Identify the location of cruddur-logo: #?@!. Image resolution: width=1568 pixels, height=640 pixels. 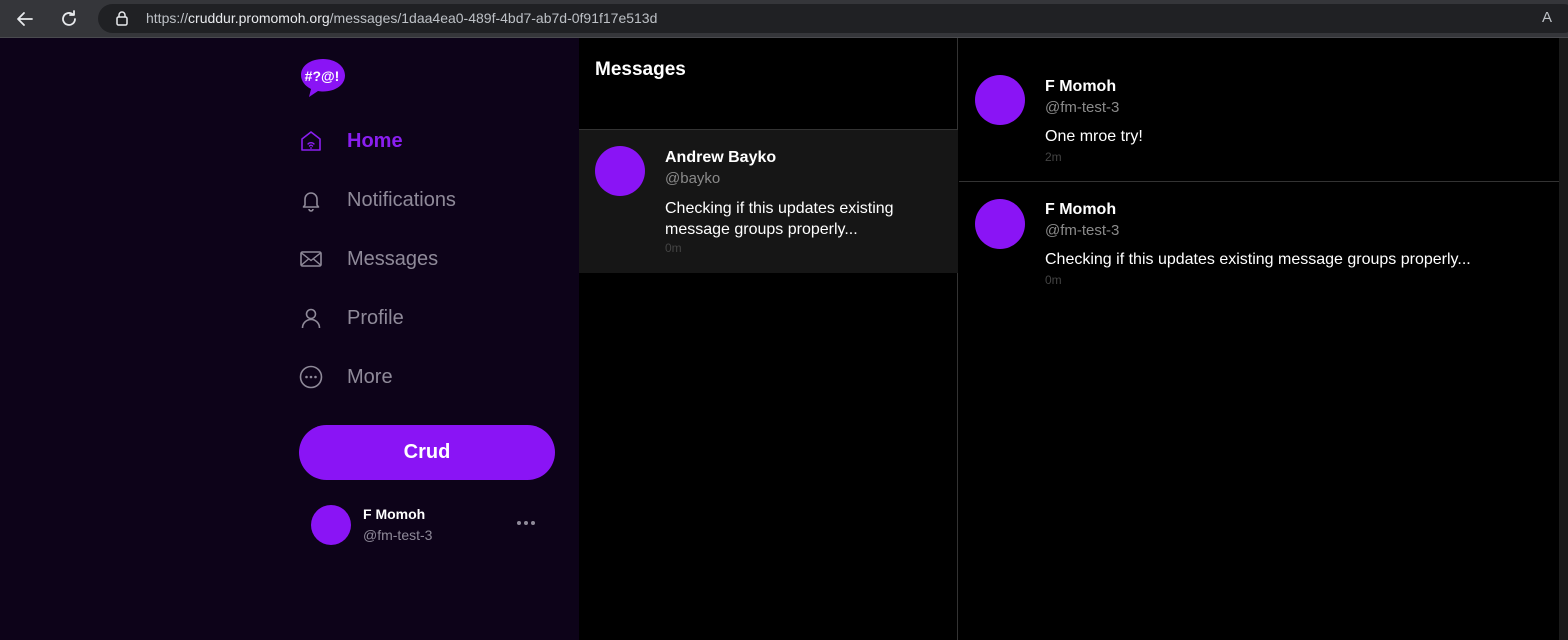
(323, 78).